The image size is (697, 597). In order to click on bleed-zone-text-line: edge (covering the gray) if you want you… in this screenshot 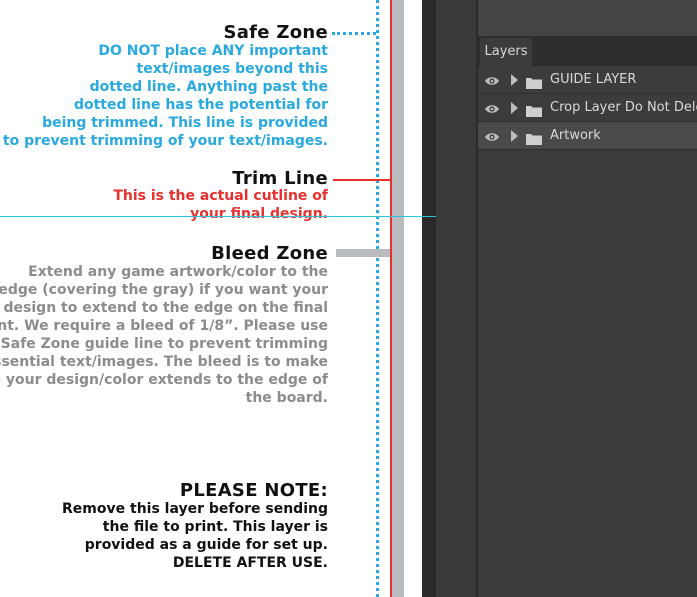, I will do `click(164, 290)`.